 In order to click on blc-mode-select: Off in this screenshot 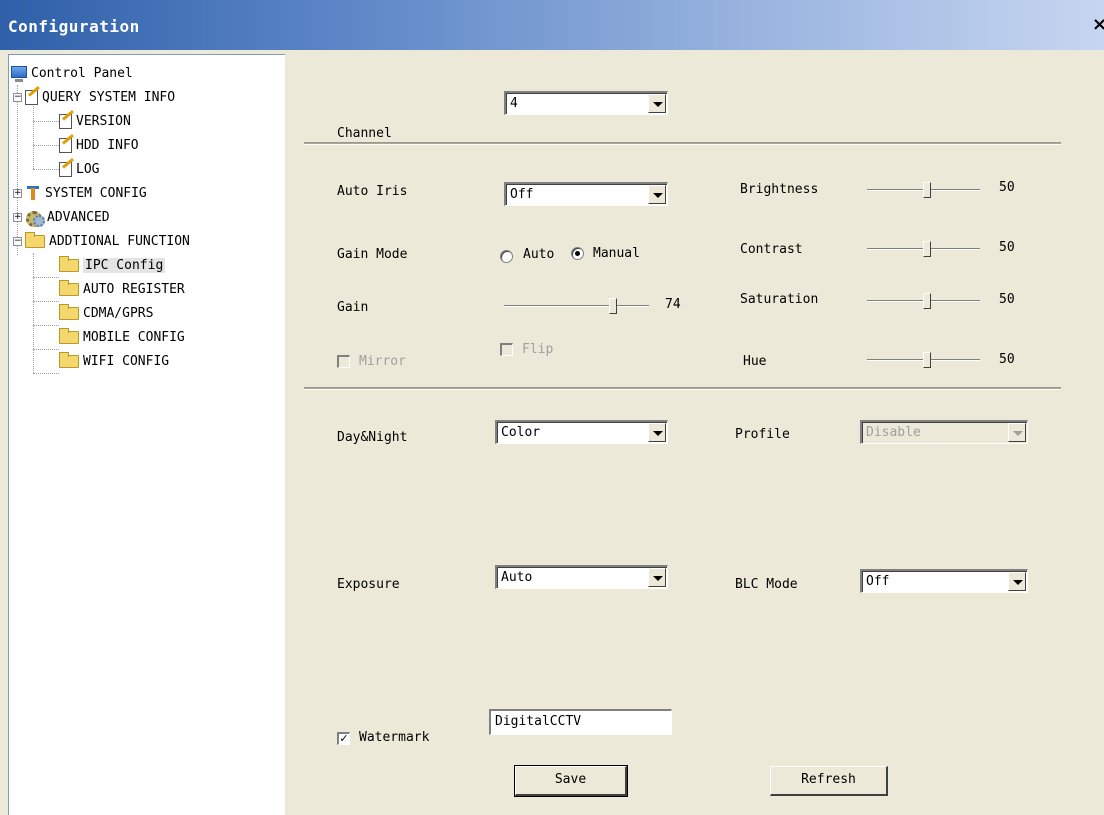, I will do `click(944, 581)`.